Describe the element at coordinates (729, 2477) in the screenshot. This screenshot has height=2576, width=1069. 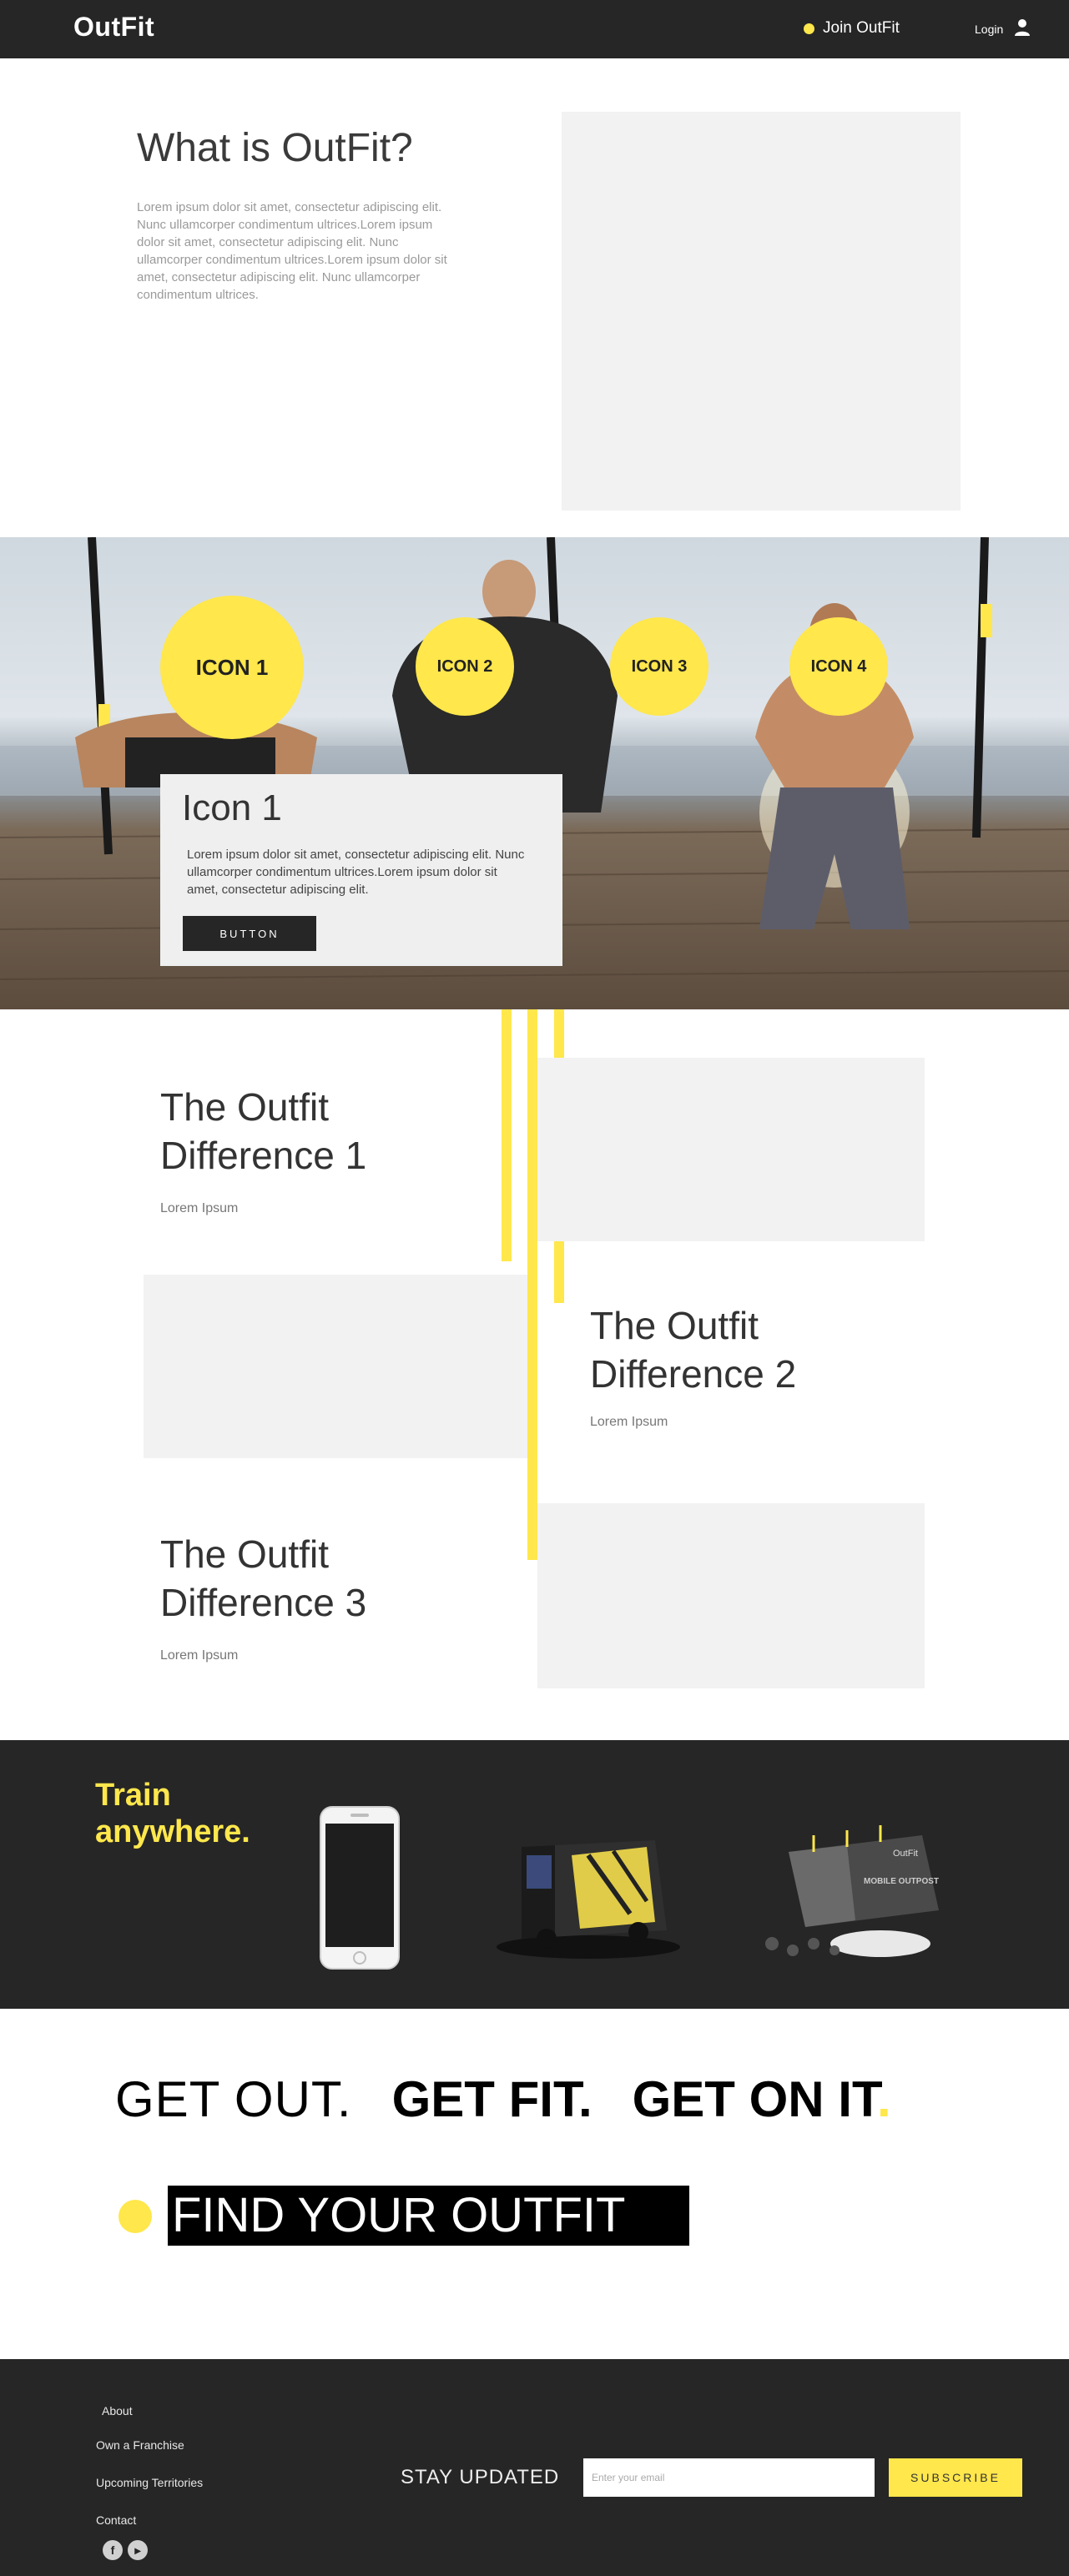
I see `email-input` at that location.